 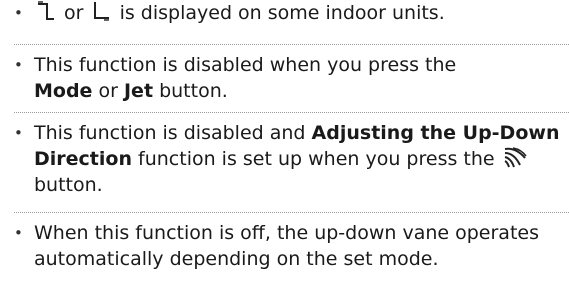 What do you see at coordinates (138, 91) in the screenshot?
I see `jet-button-label: Jet` at bounding box center [138, 91].